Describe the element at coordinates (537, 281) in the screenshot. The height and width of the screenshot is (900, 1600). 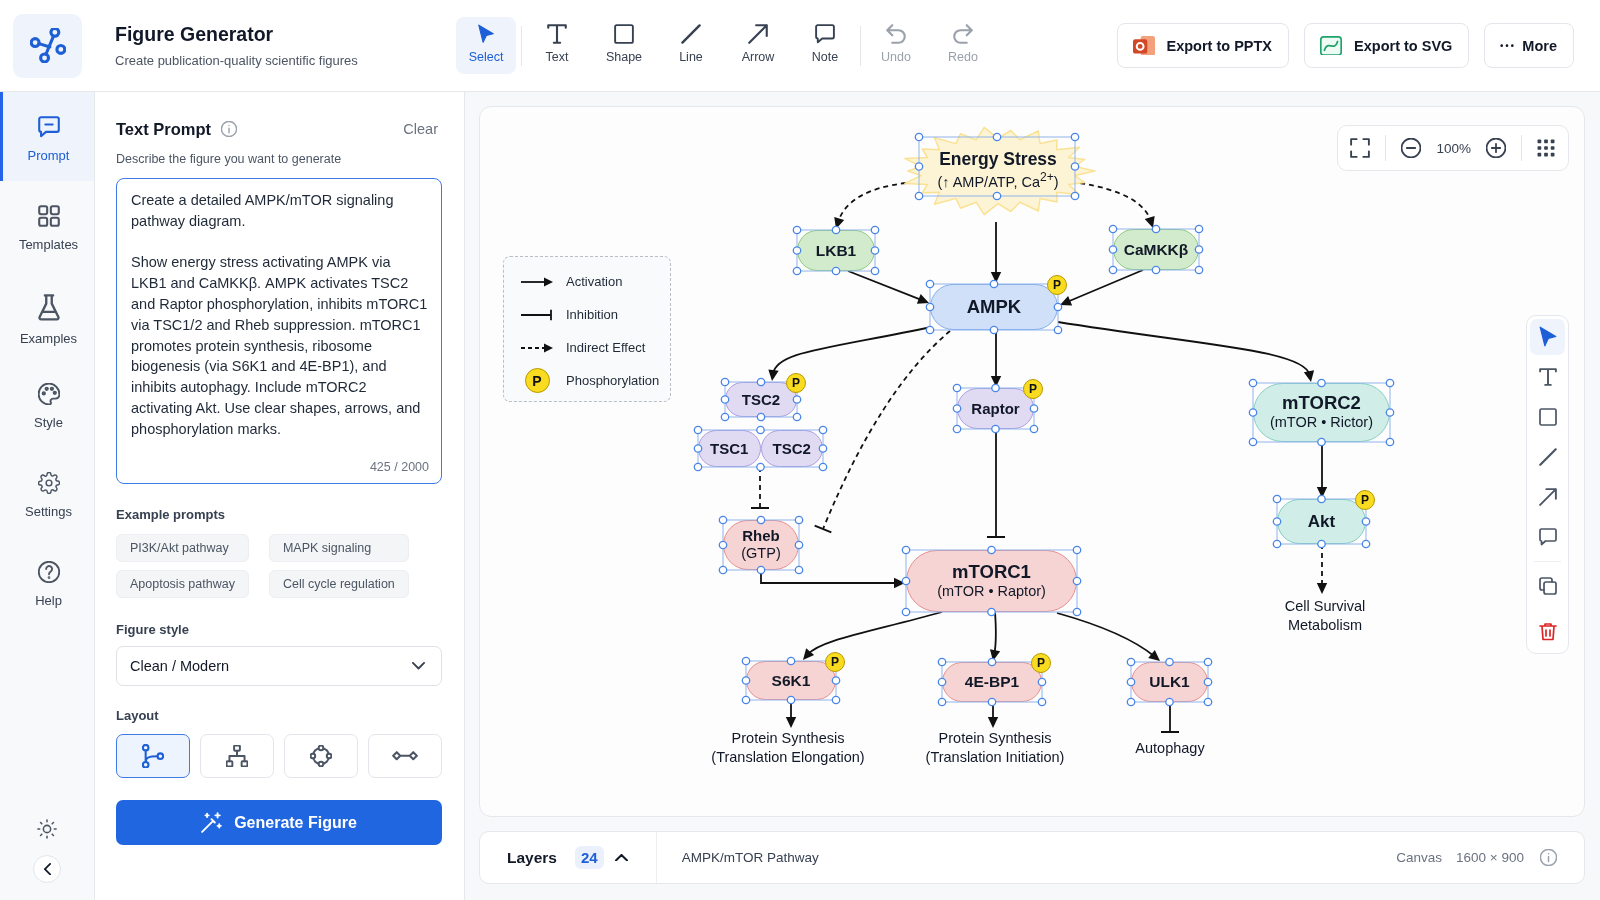
I see `activation-arrow-icon` at that location.